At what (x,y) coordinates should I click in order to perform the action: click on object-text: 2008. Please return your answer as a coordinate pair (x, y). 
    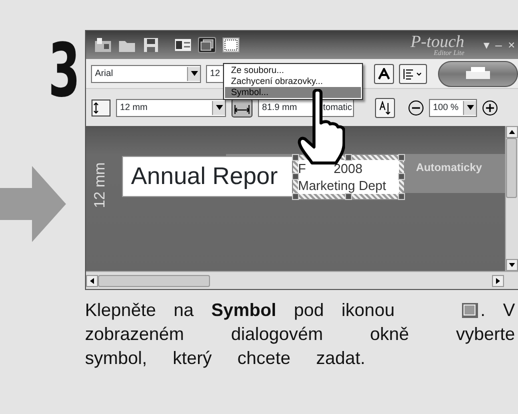
    Looking at the image, I should click on (348, 168).